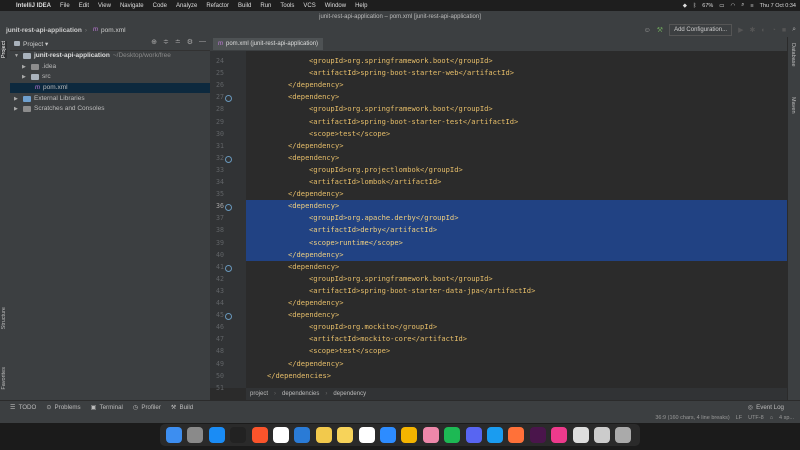  Describe the element at coordinates (375, 182) in the screenshot. I see `code-line: <artifactId>lombok</artifactId>` at that location.